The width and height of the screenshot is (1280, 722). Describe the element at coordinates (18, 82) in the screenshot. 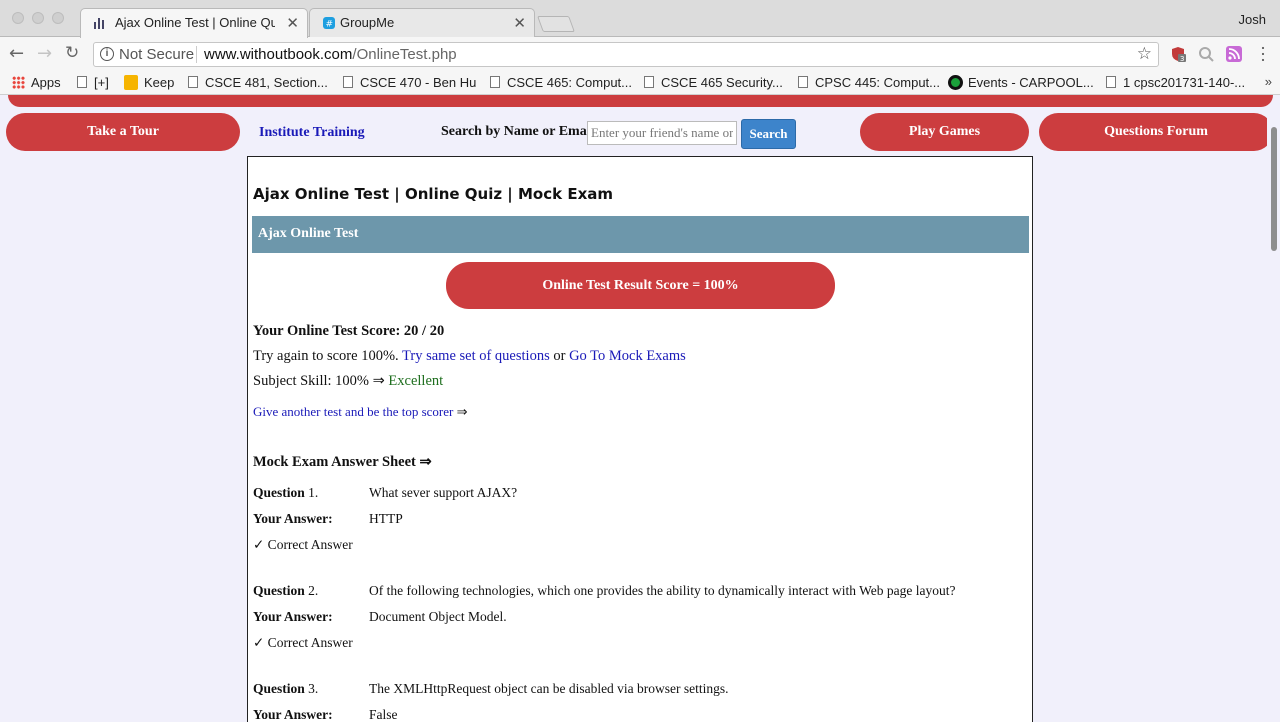

I see `apps-grid-icon` at that location.